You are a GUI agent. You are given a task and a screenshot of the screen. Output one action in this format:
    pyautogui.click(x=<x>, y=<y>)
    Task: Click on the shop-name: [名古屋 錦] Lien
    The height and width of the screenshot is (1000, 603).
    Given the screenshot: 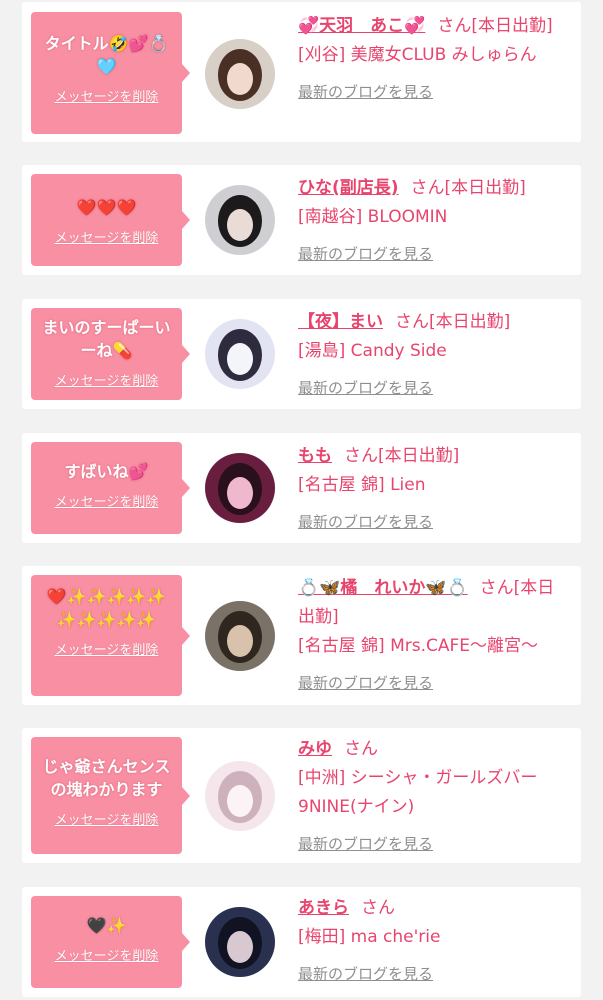 What is the action you would take?
    pyautogui.click(x=362, y=485)
    